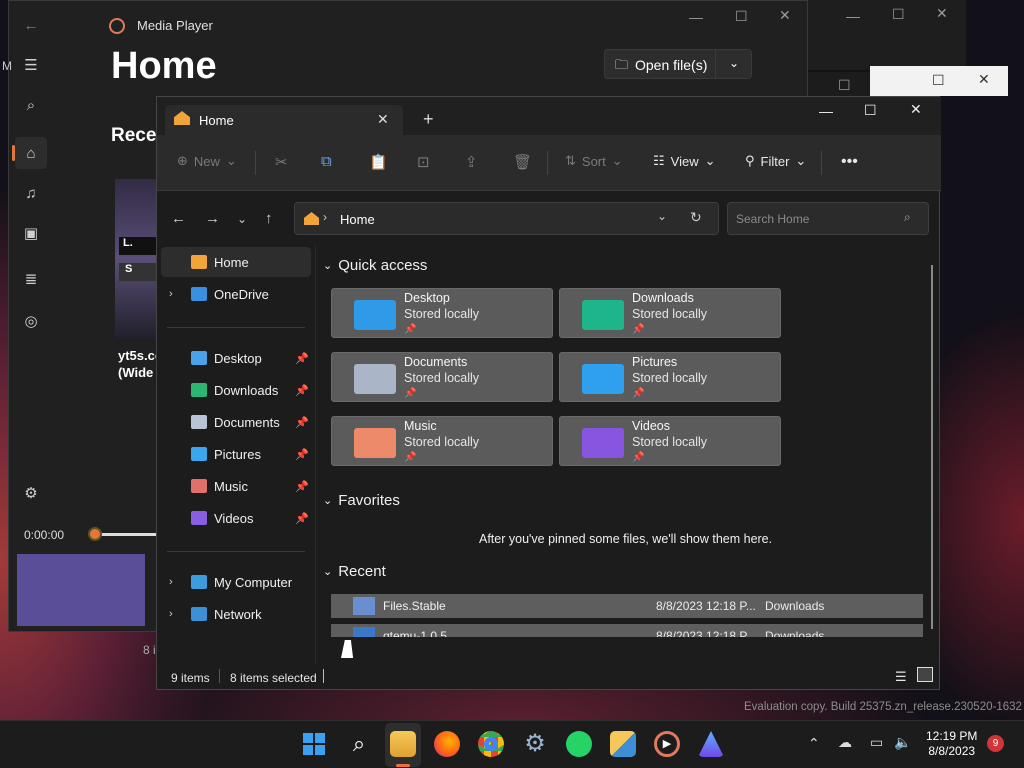 This screenshot has height=768, width=1024. I want to click on chrome-icon, so click(491, 744).